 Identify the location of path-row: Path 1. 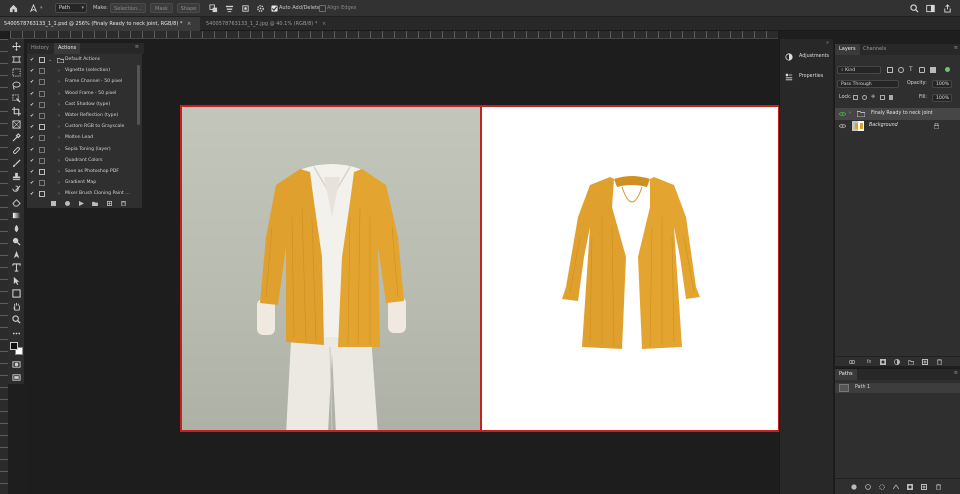
(897, 388).